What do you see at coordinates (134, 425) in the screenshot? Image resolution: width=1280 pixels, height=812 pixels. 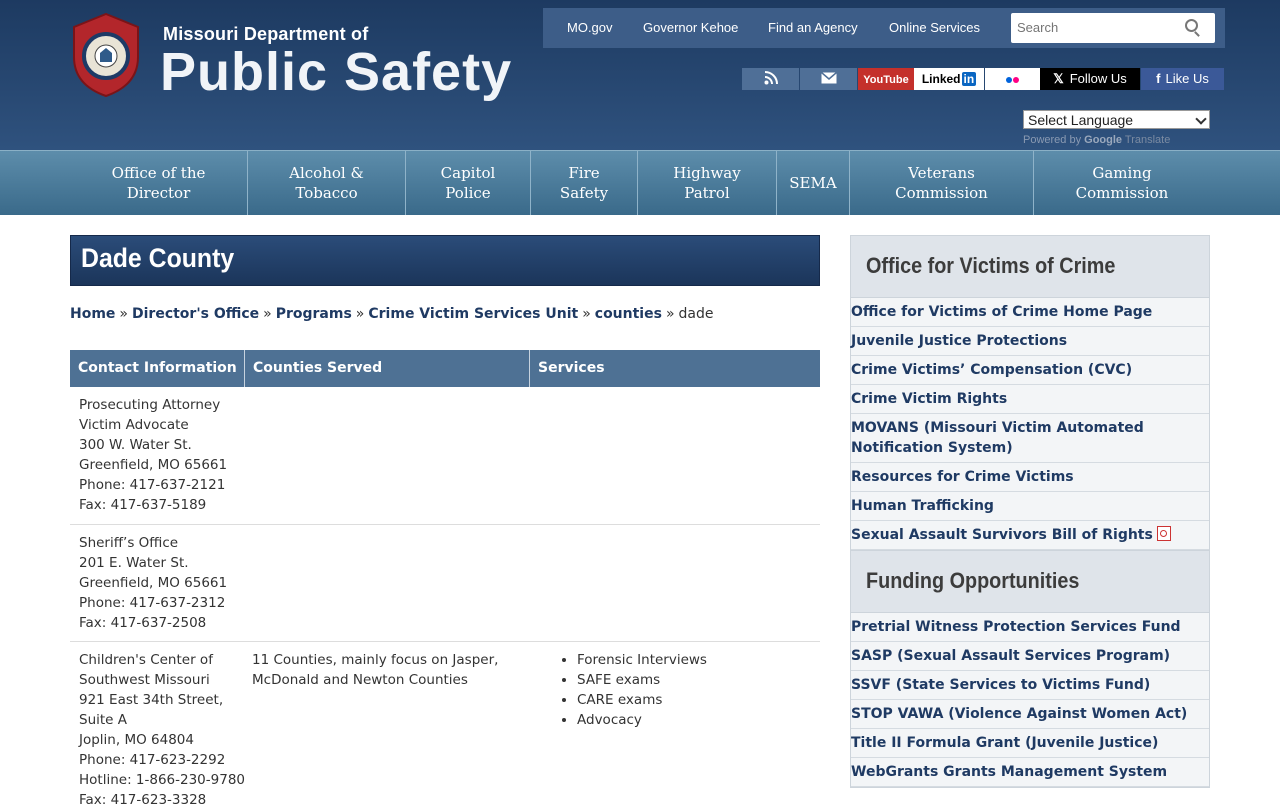 I see `contact-line: Victim Advocate` at bounding box center [134, 425].